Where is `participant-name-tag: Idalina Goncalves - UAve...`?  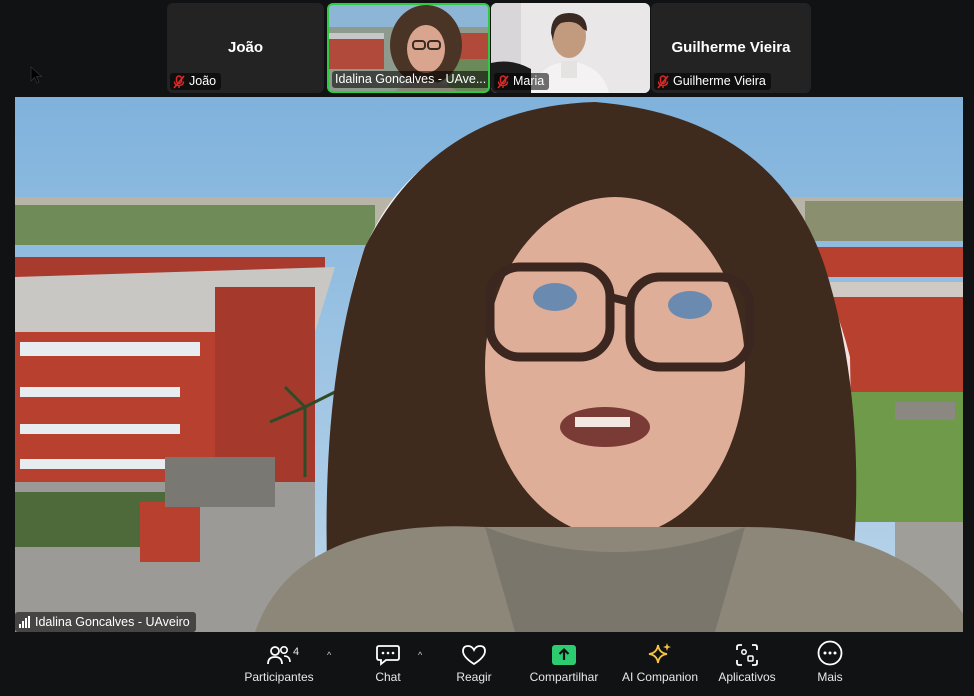
participant-name-tag: Idalina Goncalves - UAve... is located at coordinates (410, 79).